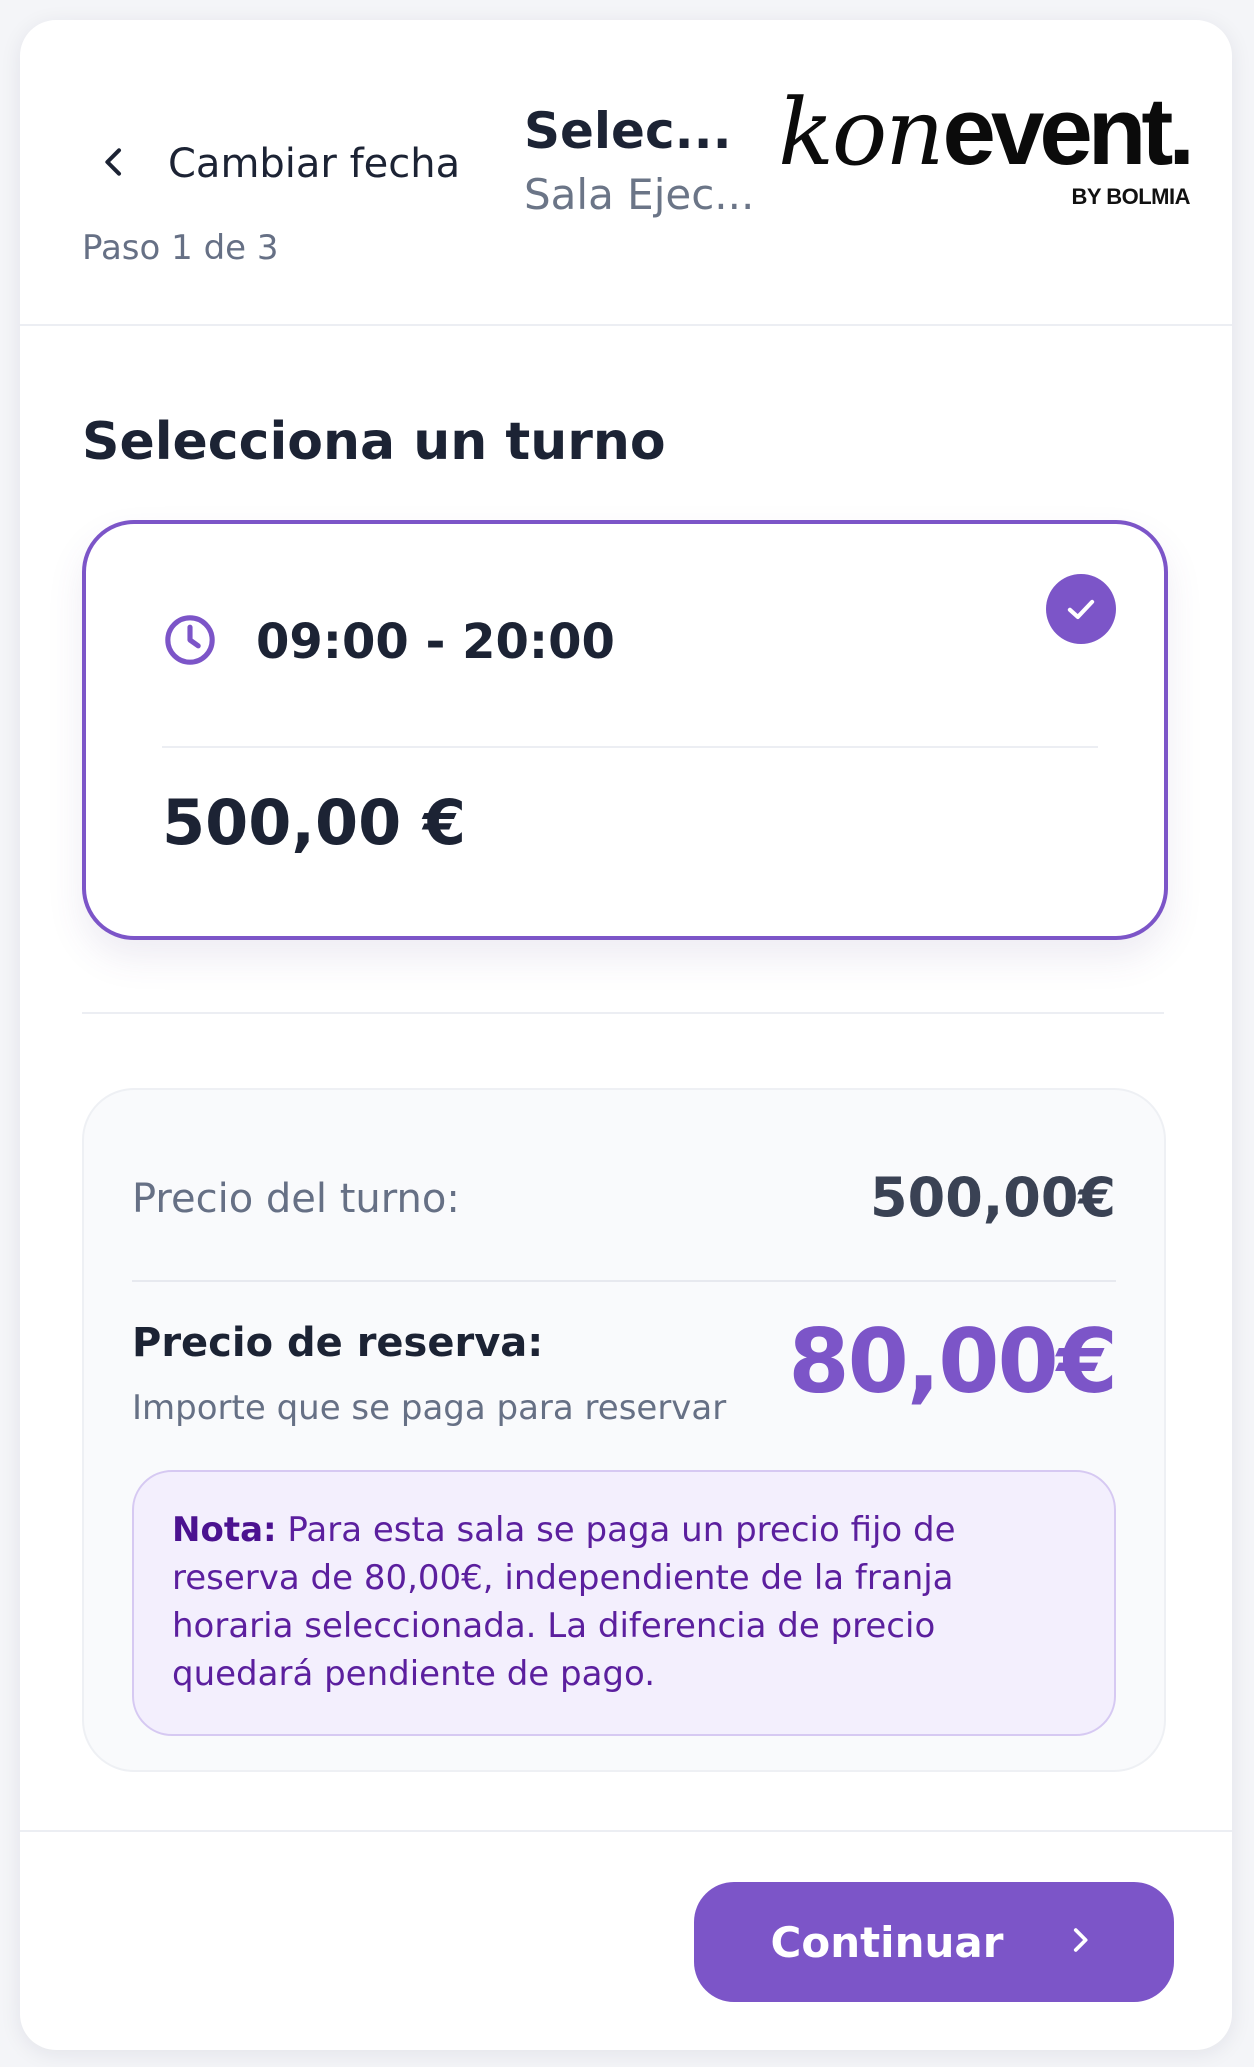 The height and width of the screenshot is (2067, 1254). What do you see at coordinates (180, 248) in the screenshot?
I see `step-indicator: Paso 1 de 3` at bounding box center [180, 248].